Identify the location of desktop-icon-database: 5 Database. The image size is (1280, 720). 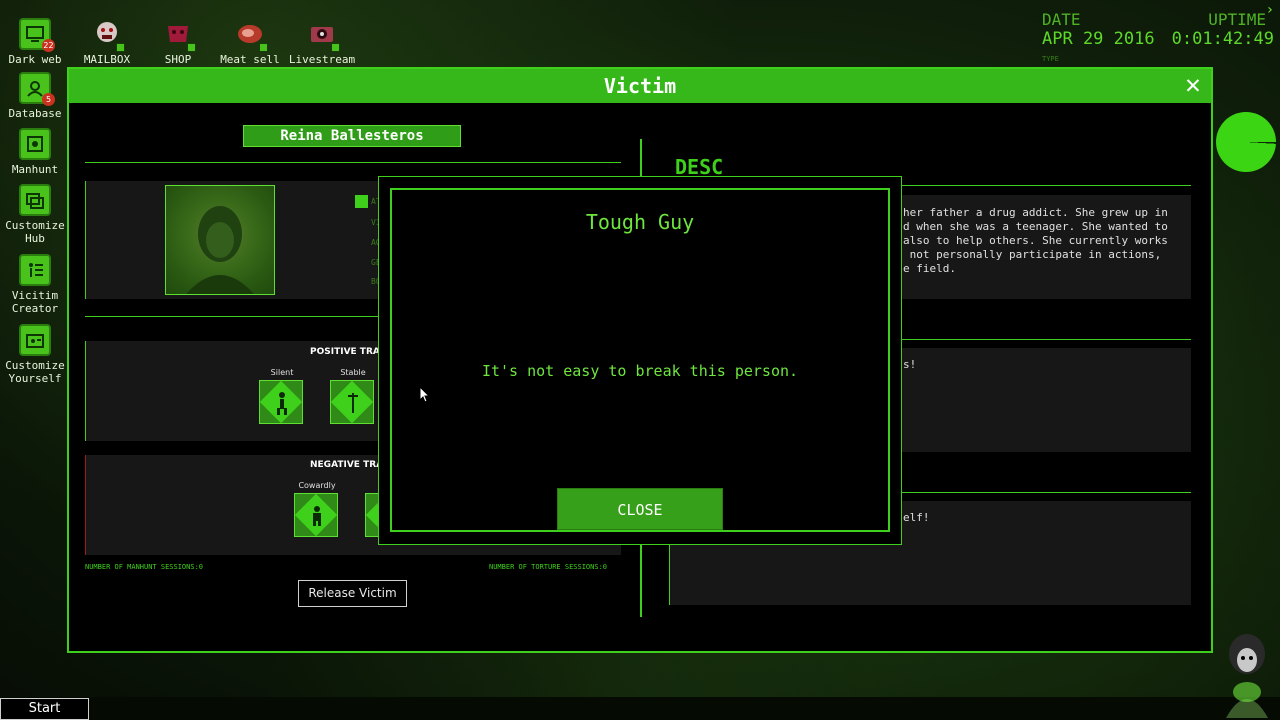
(35, 96).